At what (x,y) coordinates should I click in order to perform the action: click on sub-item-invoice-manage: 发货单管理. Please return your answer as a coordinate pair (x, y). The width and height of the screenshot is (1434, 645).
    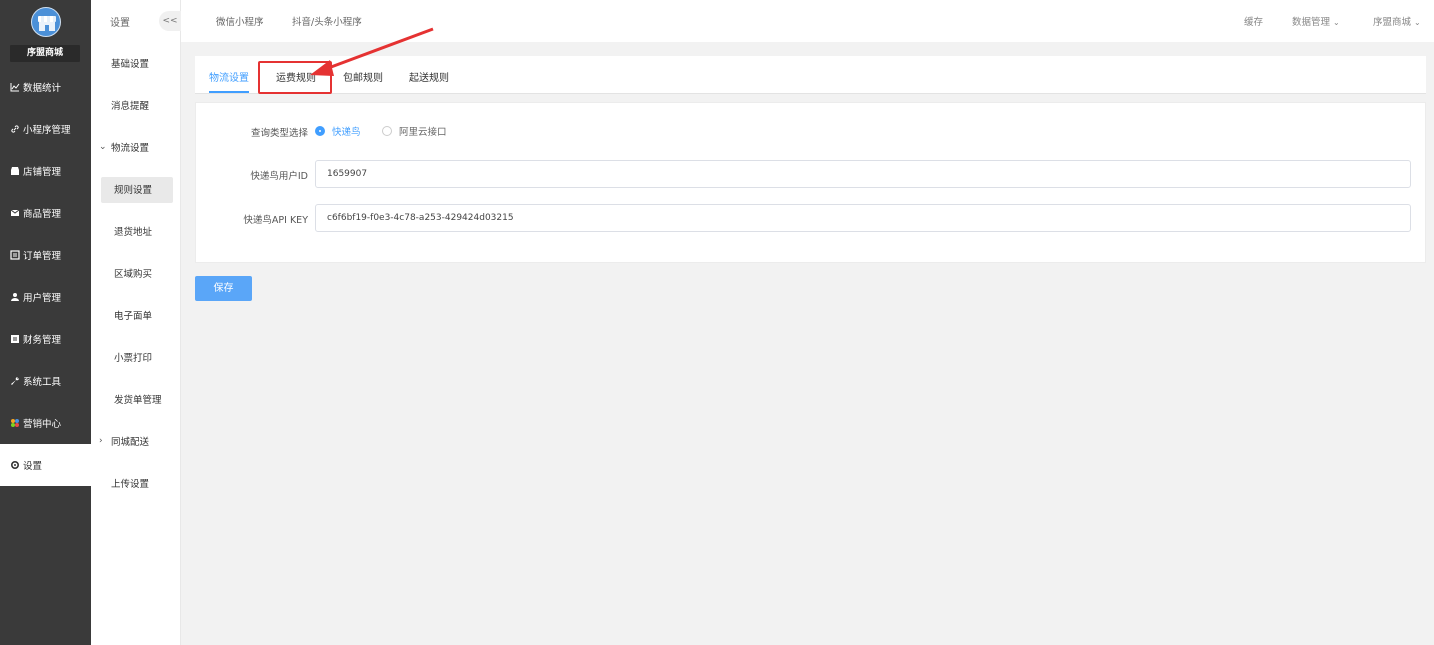
    Looking at the image, I should click on (135, 399).